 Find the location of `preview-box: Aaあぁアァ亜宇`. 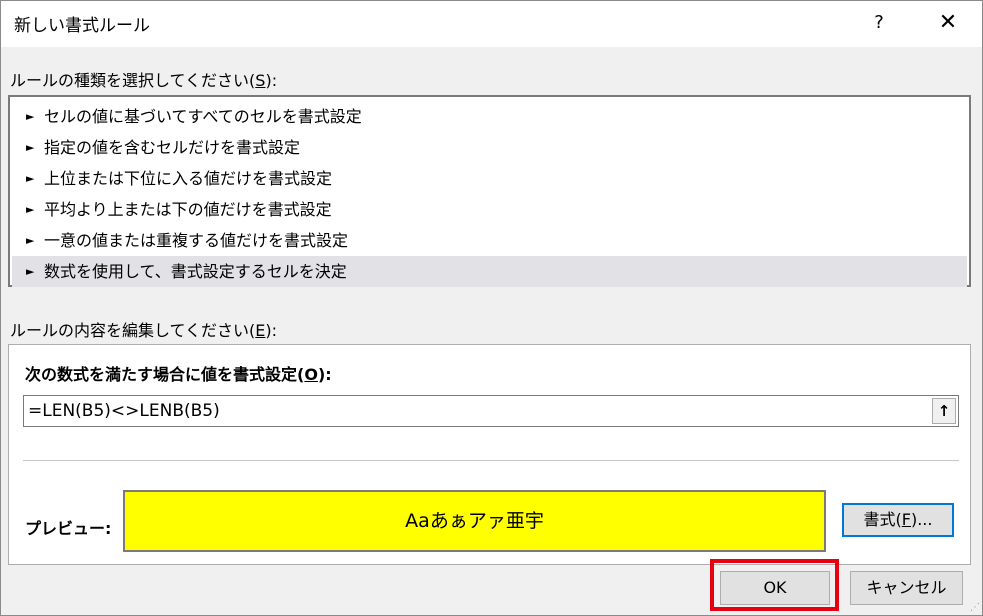

preview-box: Aaあぁアァ亜宇 is located at coordinates (474, 521).